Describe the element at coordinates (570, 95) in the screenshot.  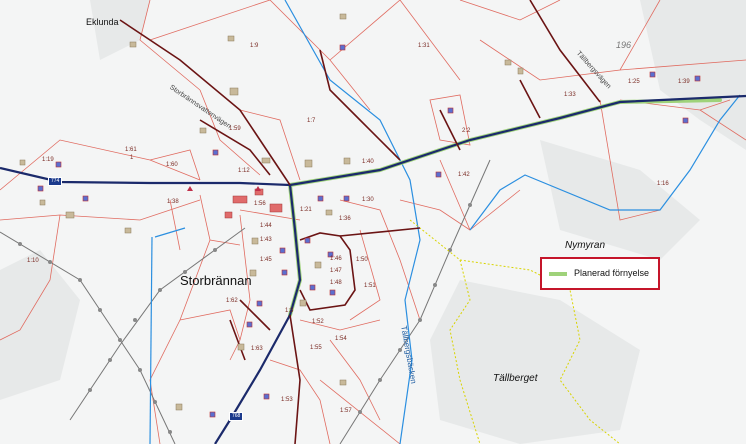
I see `parcel-label: 1:33` at that location.